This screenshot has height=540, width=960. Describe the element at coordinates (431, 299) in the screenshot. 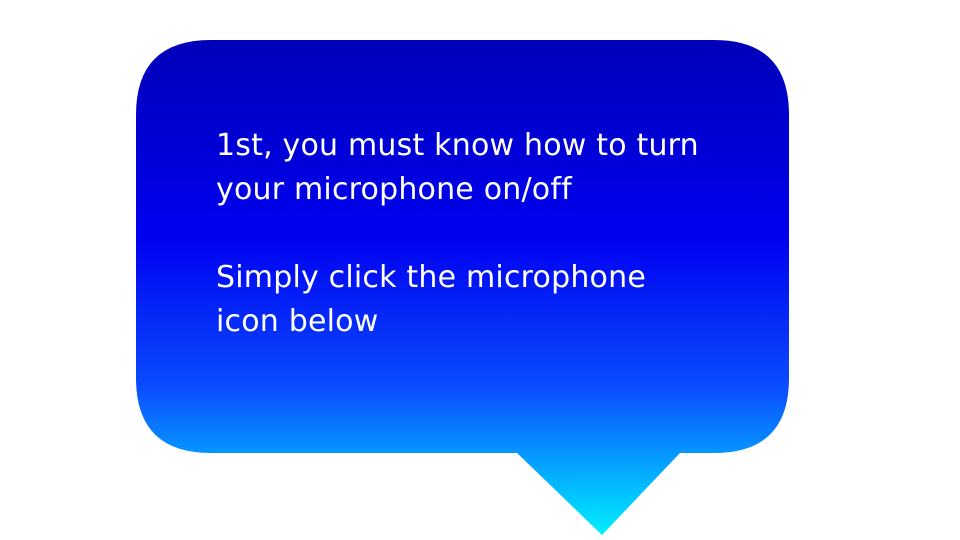

I see `hint-text: Simply click the microphone icon below` at that location.